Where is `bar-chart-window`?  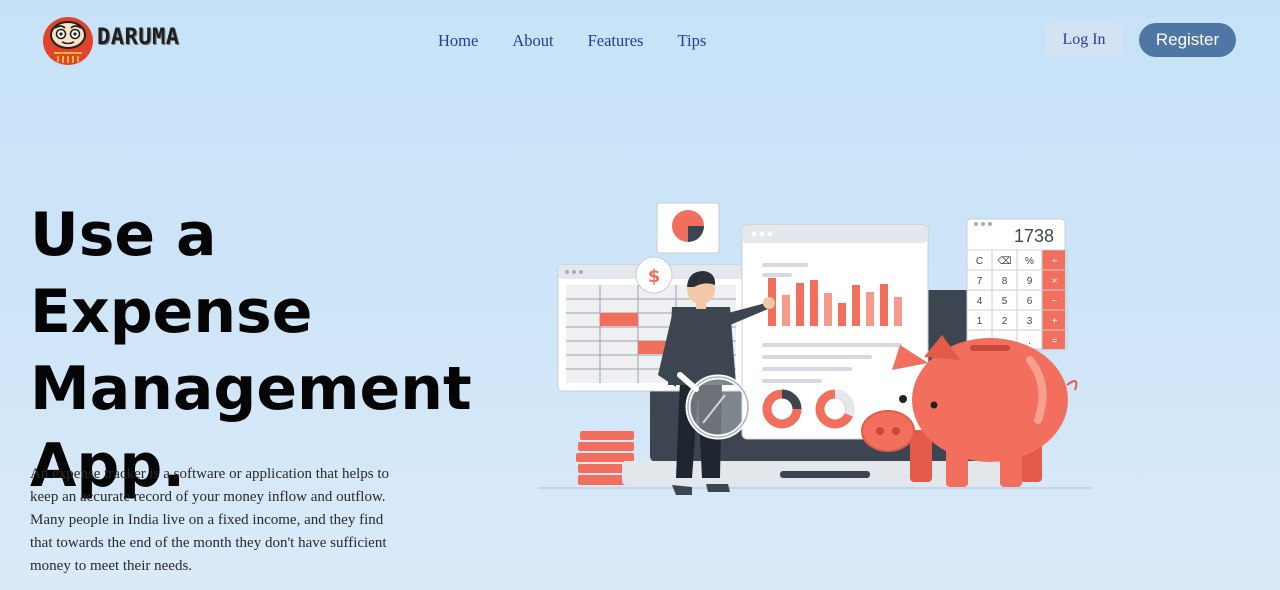
bar-chart-window is located at coordinates (835, 332).